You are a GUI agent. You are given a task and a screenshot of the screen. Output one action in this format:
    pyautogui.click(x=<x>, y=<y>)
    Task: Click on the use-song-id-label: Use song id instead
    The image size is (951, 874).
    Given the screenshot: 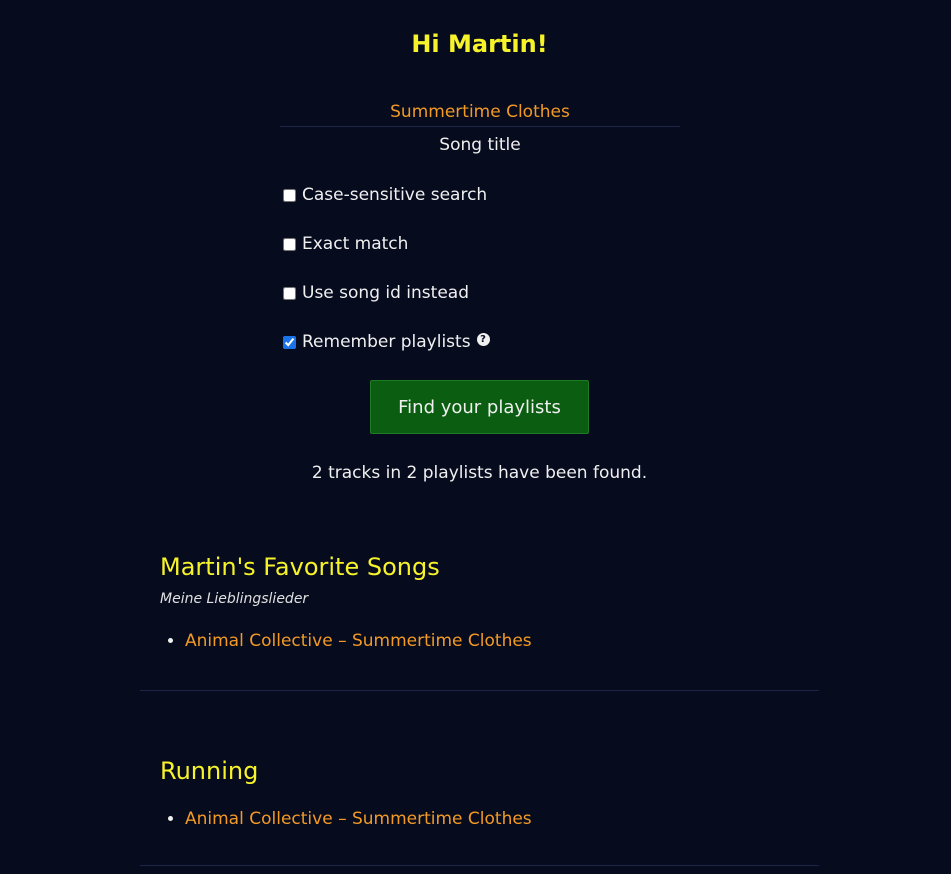 What is the action you would take?
    pyautogui.click(x=385, y=293)
    